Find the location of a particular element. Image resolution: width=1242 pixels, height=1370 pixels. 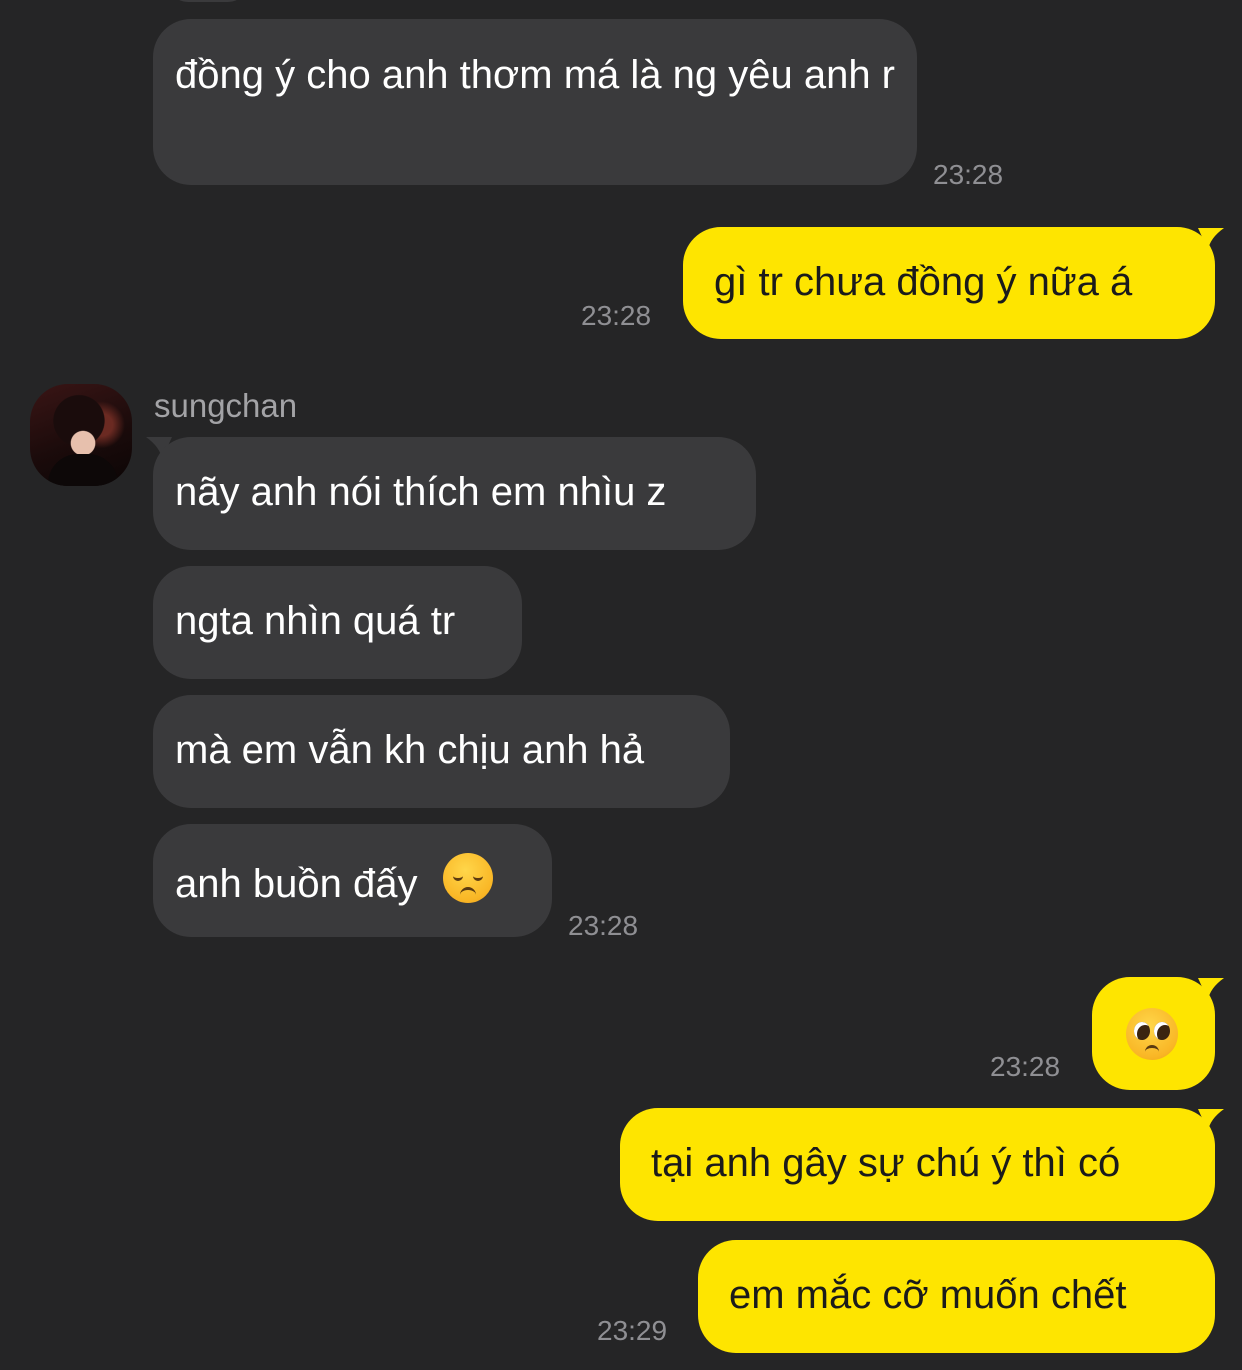

incoming-message-bubble: ngta nhìn quá tr is located at coordinates (337, 622).